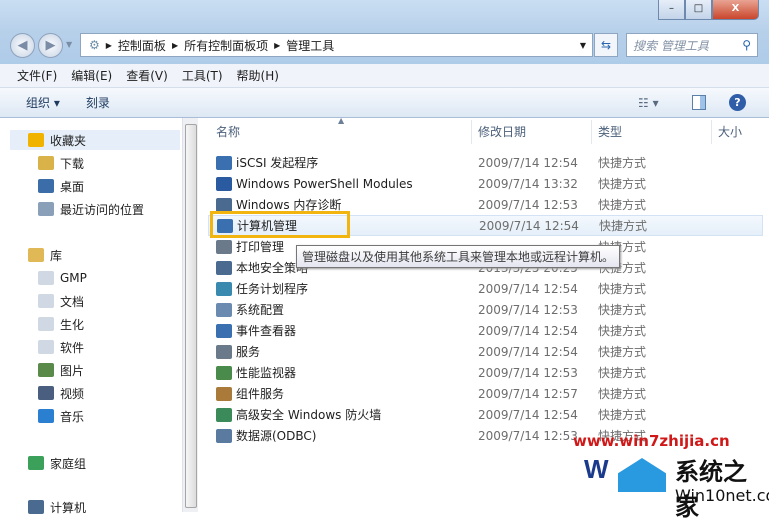  I want to click on file-date: 2009/7/14 12:53, so click(528, 204).